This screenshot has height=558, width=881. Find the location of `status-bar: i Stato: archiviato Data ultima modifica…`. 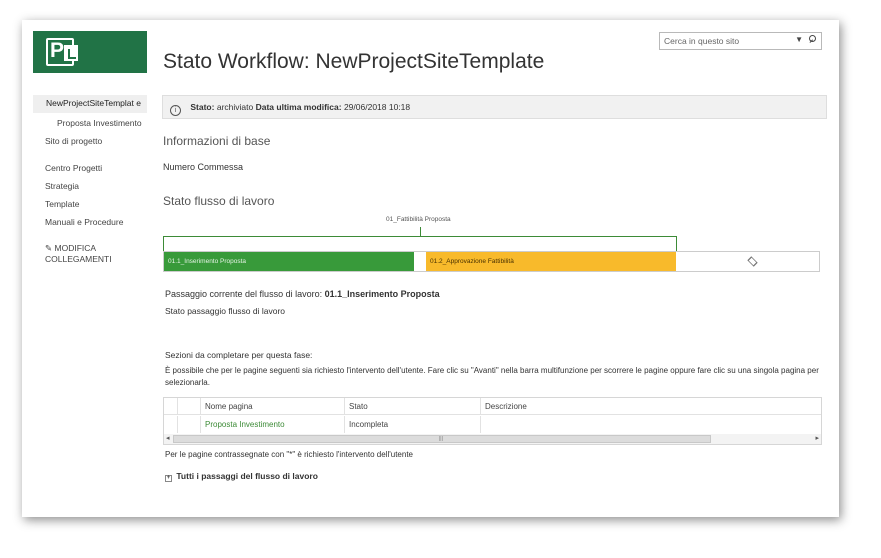

status-bar: i Stato: archiviato Data ultima modifica… is located at coordinates (494, 107).